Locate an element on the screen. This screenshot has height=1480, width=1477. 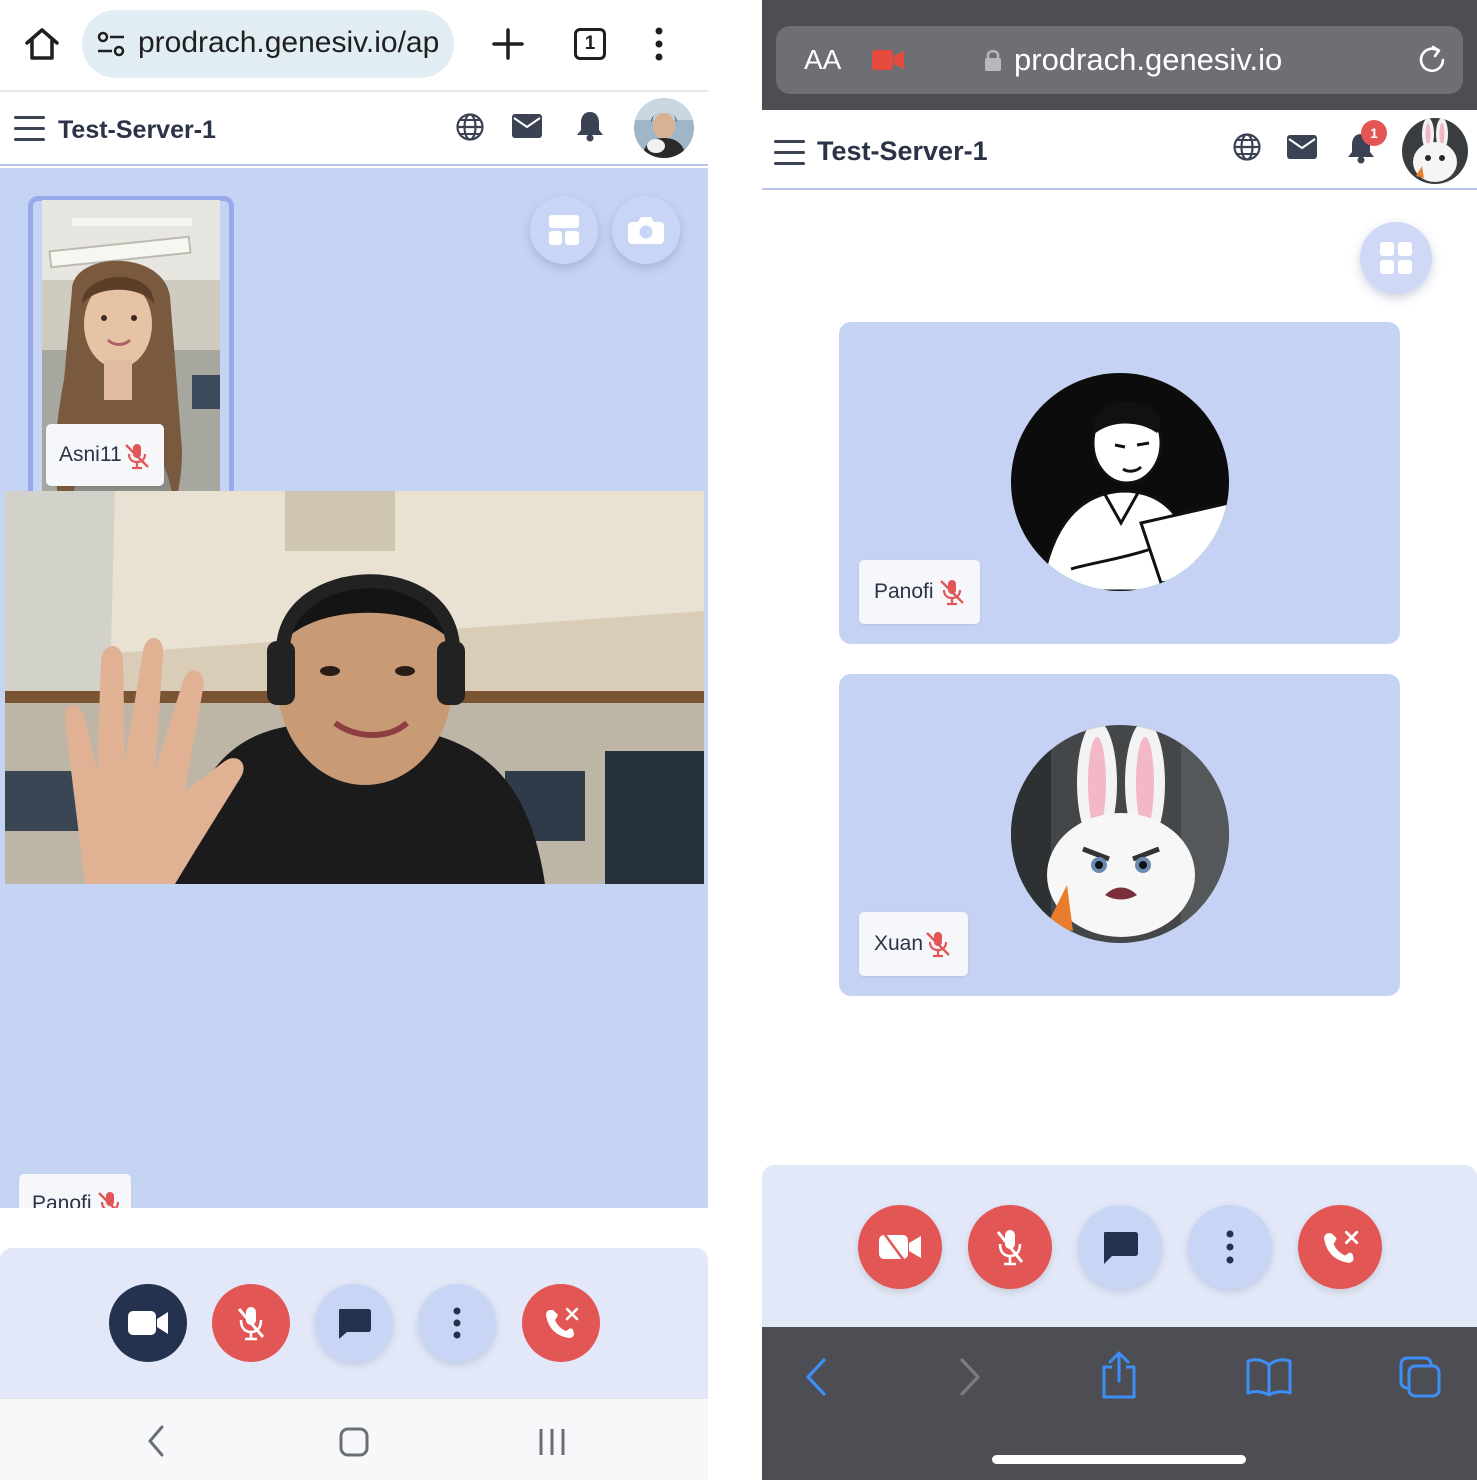
home-button-icon is located at coordinates (354, 1442).